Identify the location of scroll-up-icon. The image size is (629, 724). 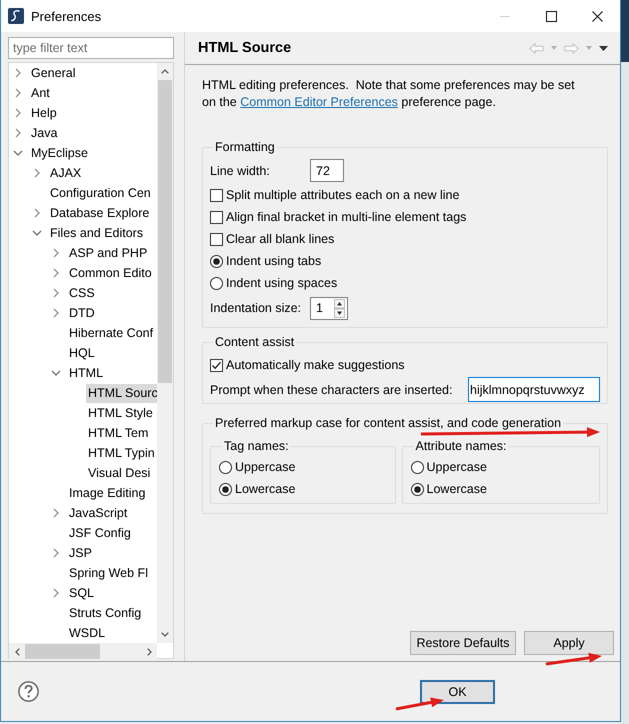
(165, 71).